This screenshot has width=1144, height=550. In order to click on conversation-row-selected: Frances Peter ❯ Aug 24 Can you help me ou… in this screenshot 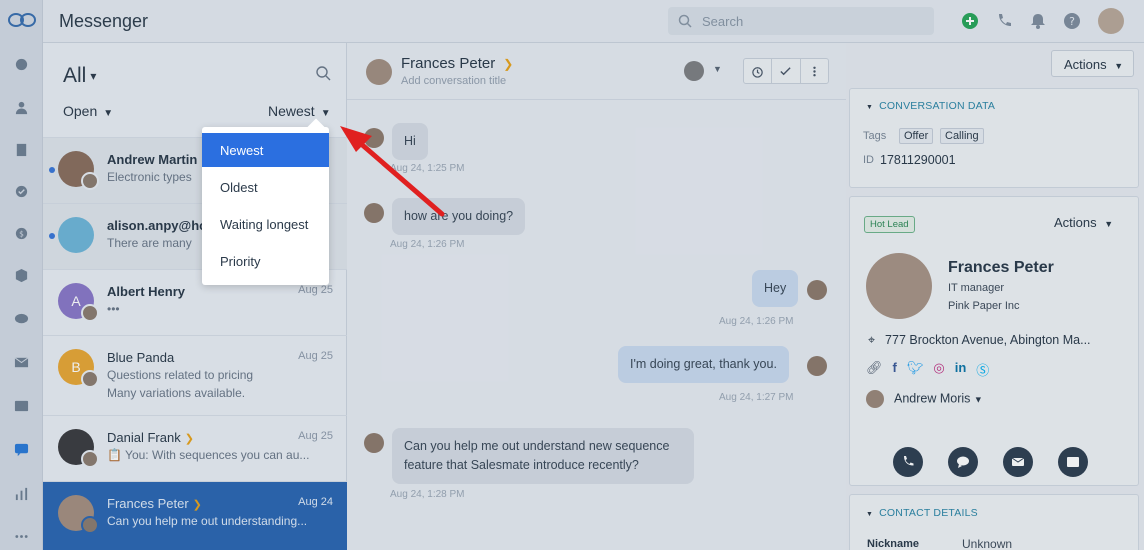, I will do `click(195, 515)`.